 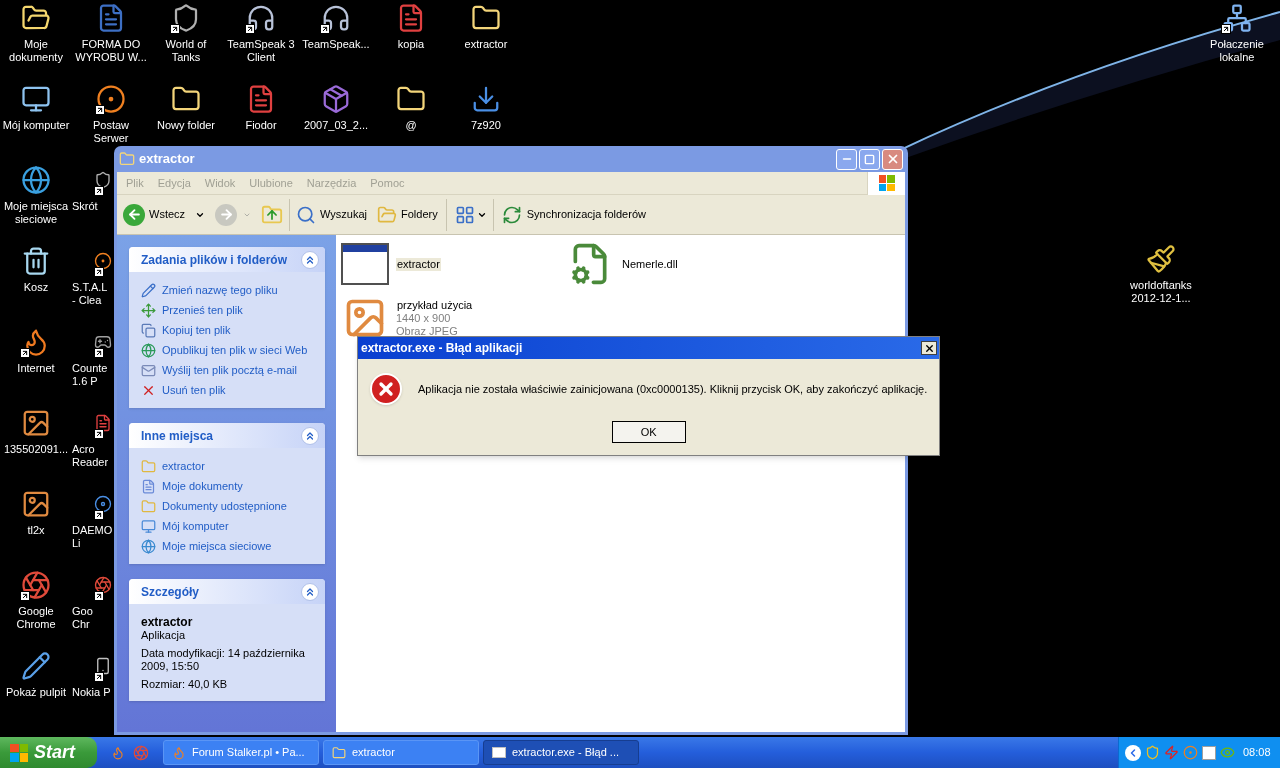 I want to click on task-link: Mój komputer, so click(x=227, y=526).